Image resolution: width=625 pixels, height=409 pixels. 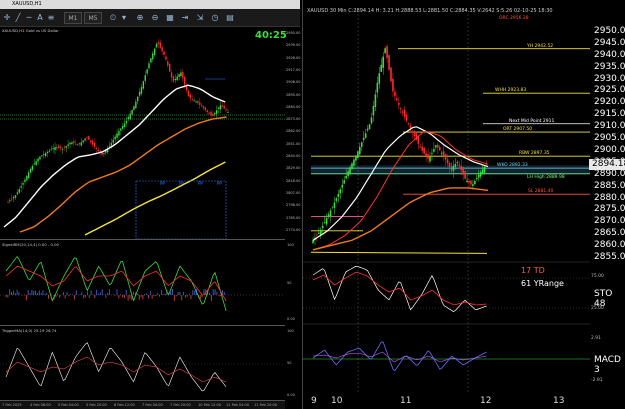 I want to click on price-axis-label: 2890.00, so click(x=609, y=173).